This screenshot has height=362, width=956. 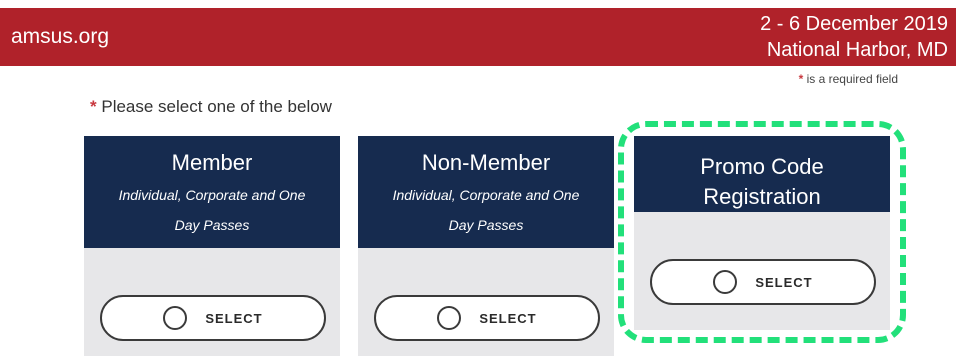 What do you see at coordinates (486, 162) in the screenshot?
I see `card-title: Non-Member` at bounding box center [486, 162].